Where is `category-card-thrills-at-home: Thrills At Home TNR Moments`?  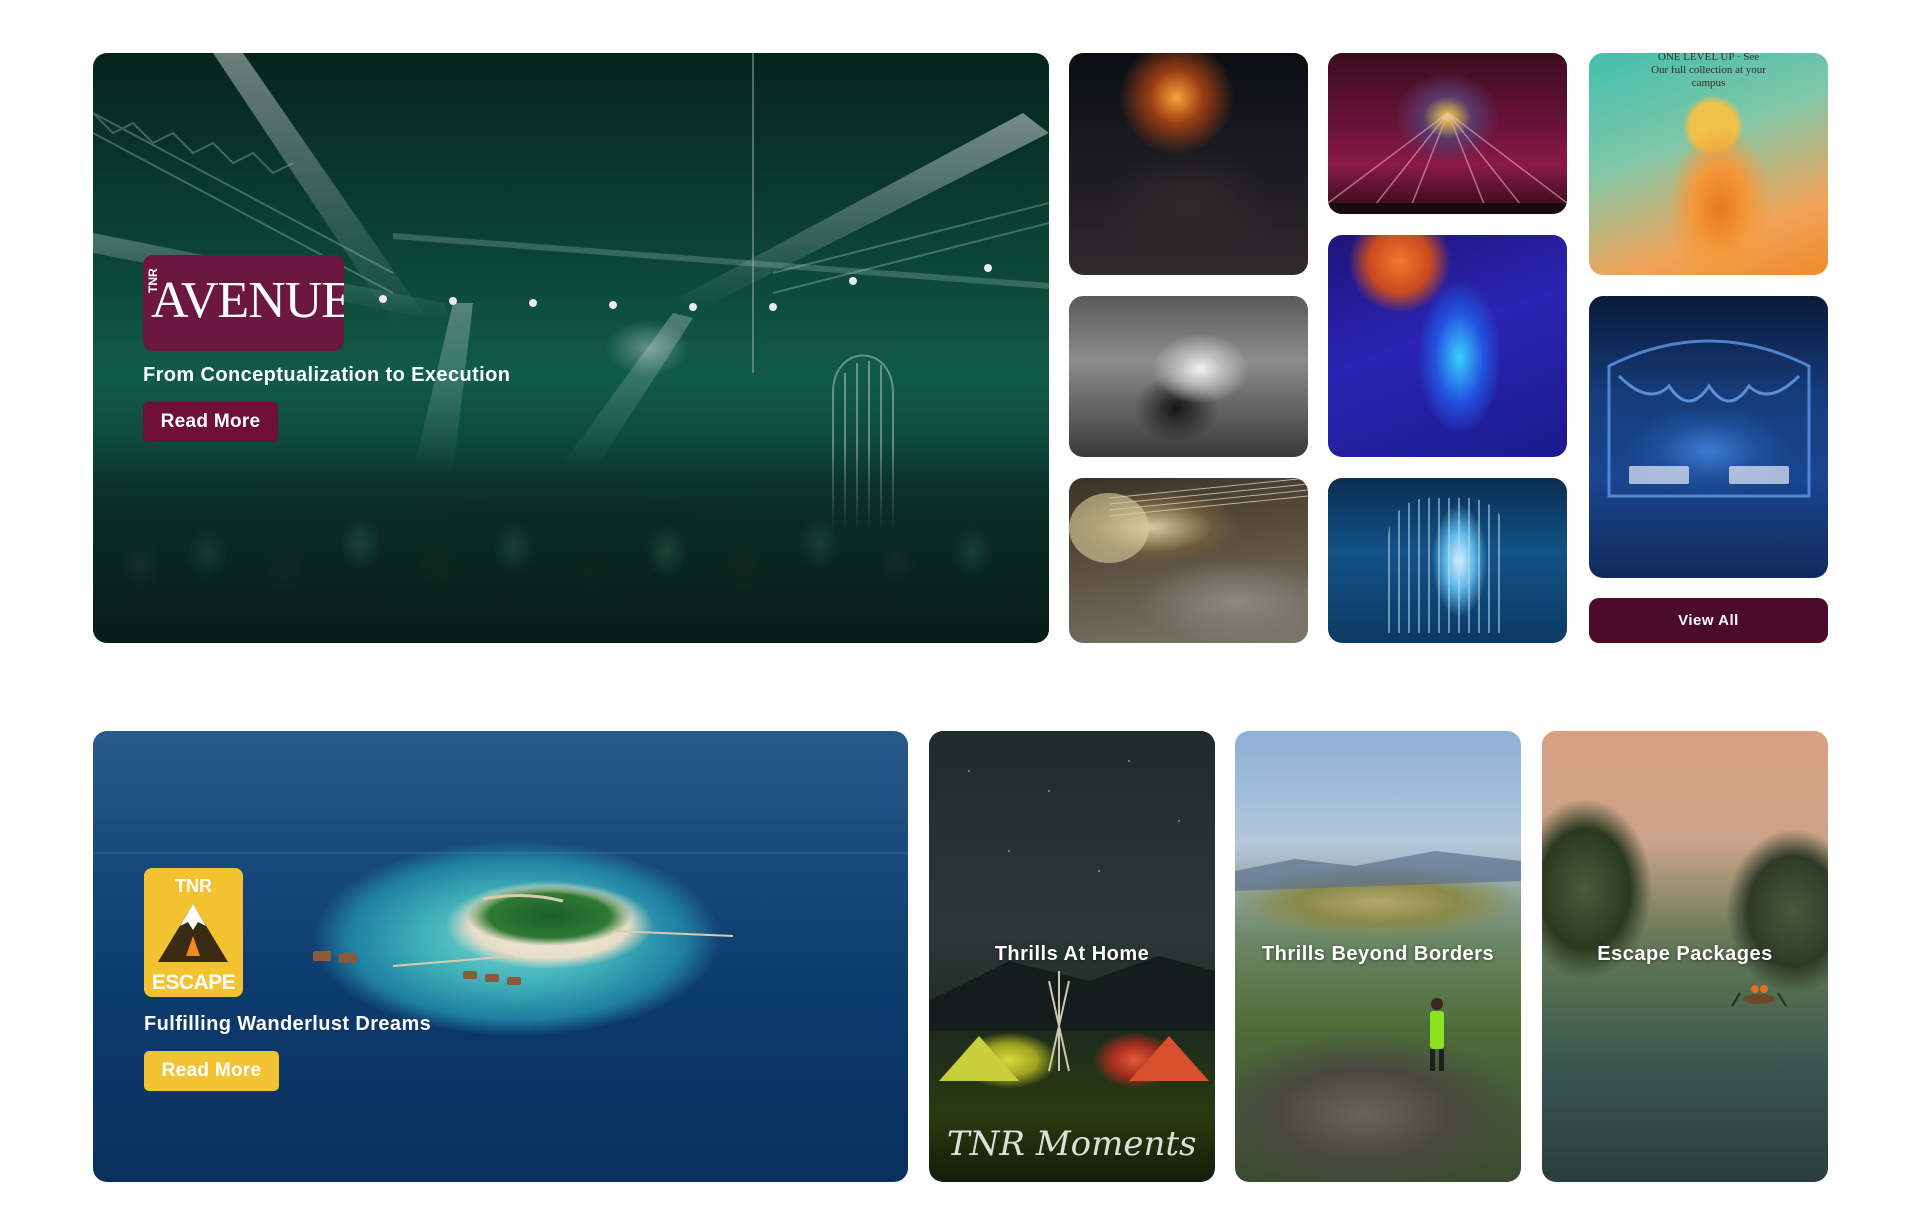 category-card-thrills-at-home: Thrills At Home TNR Moments is located at coordinates (1072, 956).